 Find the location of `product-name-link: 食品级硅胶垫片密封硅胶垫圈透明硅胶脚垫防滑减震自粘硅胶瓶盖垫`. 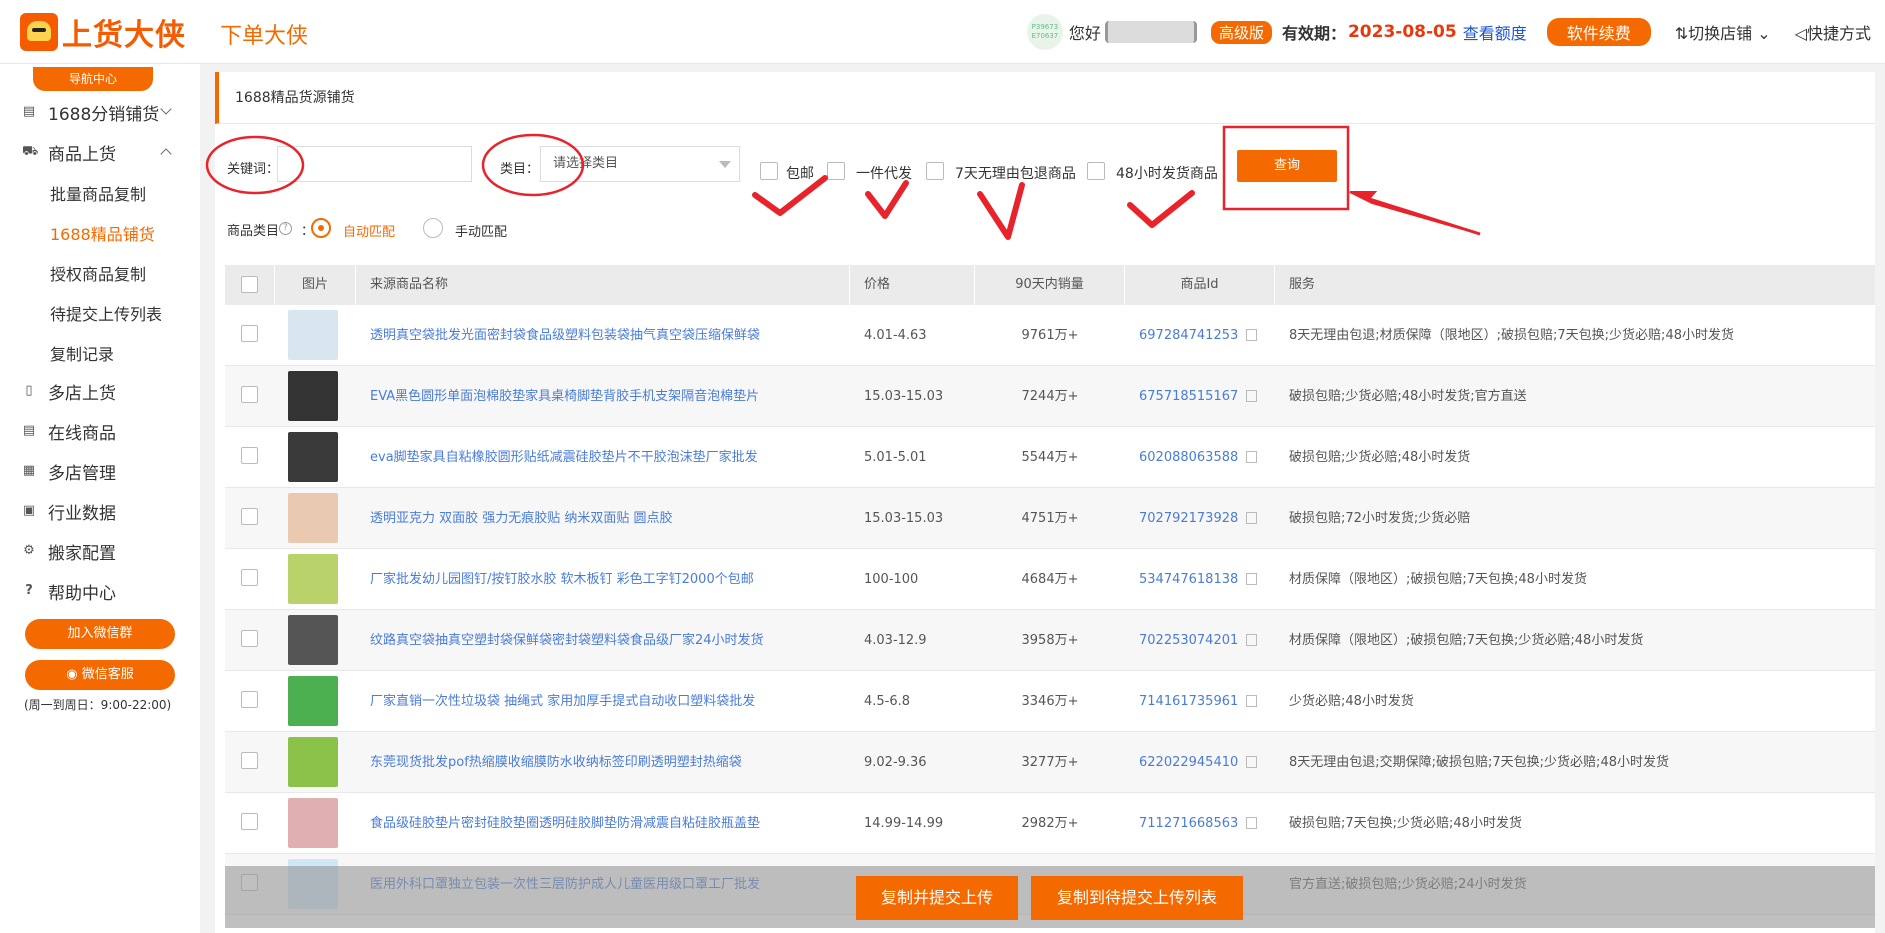

product-name-link: 食品级硅胶垫片密封硅胶垫圈透明硅胶脚垫防滑减震自粘硅胶瓶盖垫 is located at coordinates (605, 823).